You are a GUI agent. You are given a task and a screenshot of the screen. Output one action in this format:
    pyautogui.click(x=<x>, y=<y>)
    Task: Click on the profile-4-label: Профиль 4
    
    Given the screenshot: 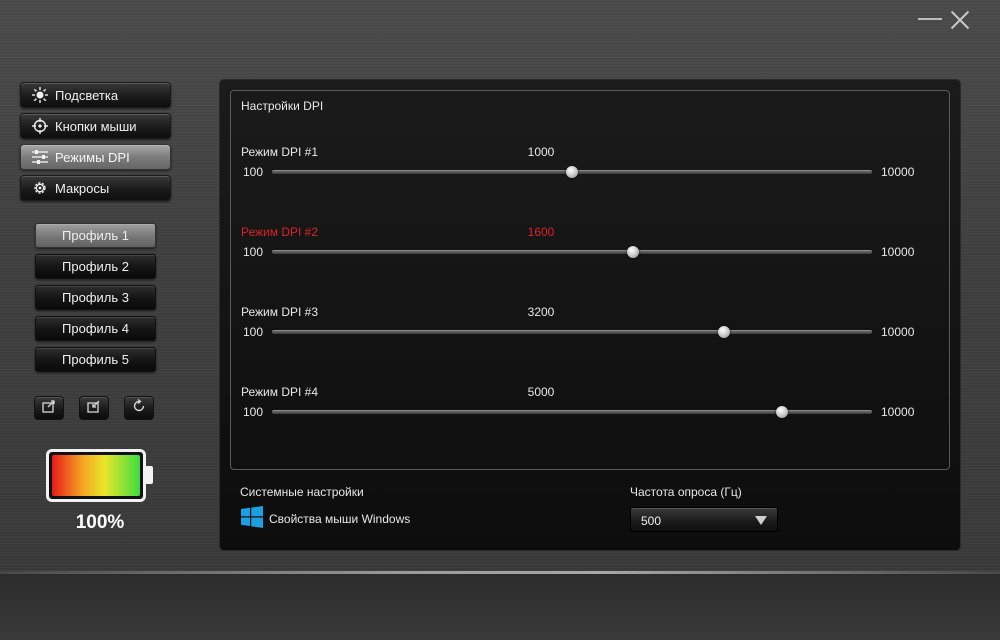 What is the action you would take?
    pyautogui.click(x=95, y=328)
    